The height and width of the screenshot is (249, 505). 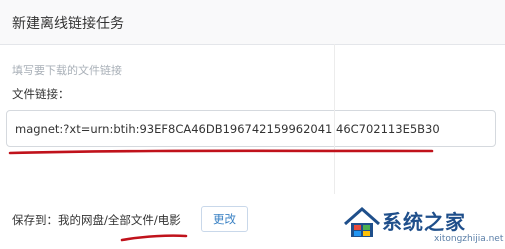 What do you see at coordinates (362, 221) in the screenshot?
I see `house-logo-icon` at bounding box center [362, 221].